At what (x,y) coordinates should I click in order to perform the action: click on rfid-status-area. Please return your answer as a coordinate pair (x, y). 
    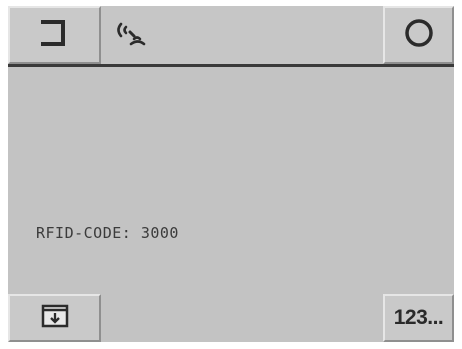
    Looking at the image, I should click on (238, 35).